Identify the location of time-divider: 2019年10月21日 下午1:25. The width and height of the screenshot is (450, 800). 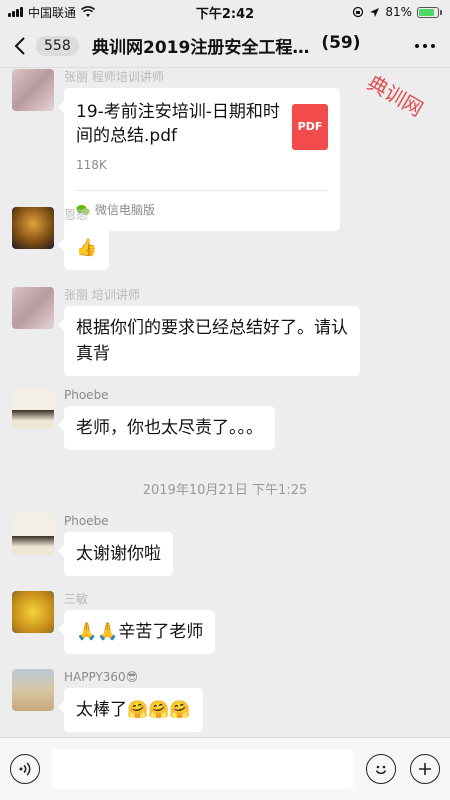
(225, 490).